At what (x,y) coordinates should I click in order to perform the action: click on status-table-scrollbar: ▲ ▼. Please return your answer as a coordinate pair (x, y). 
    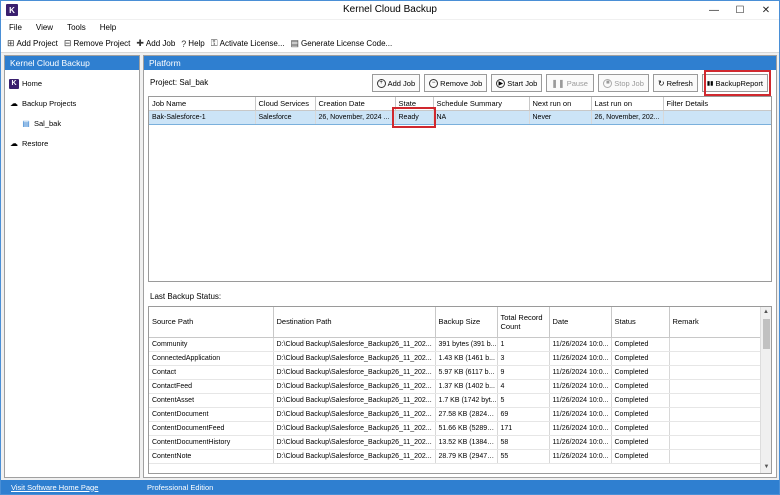
    Looking at the image, I should click on (765, 390).